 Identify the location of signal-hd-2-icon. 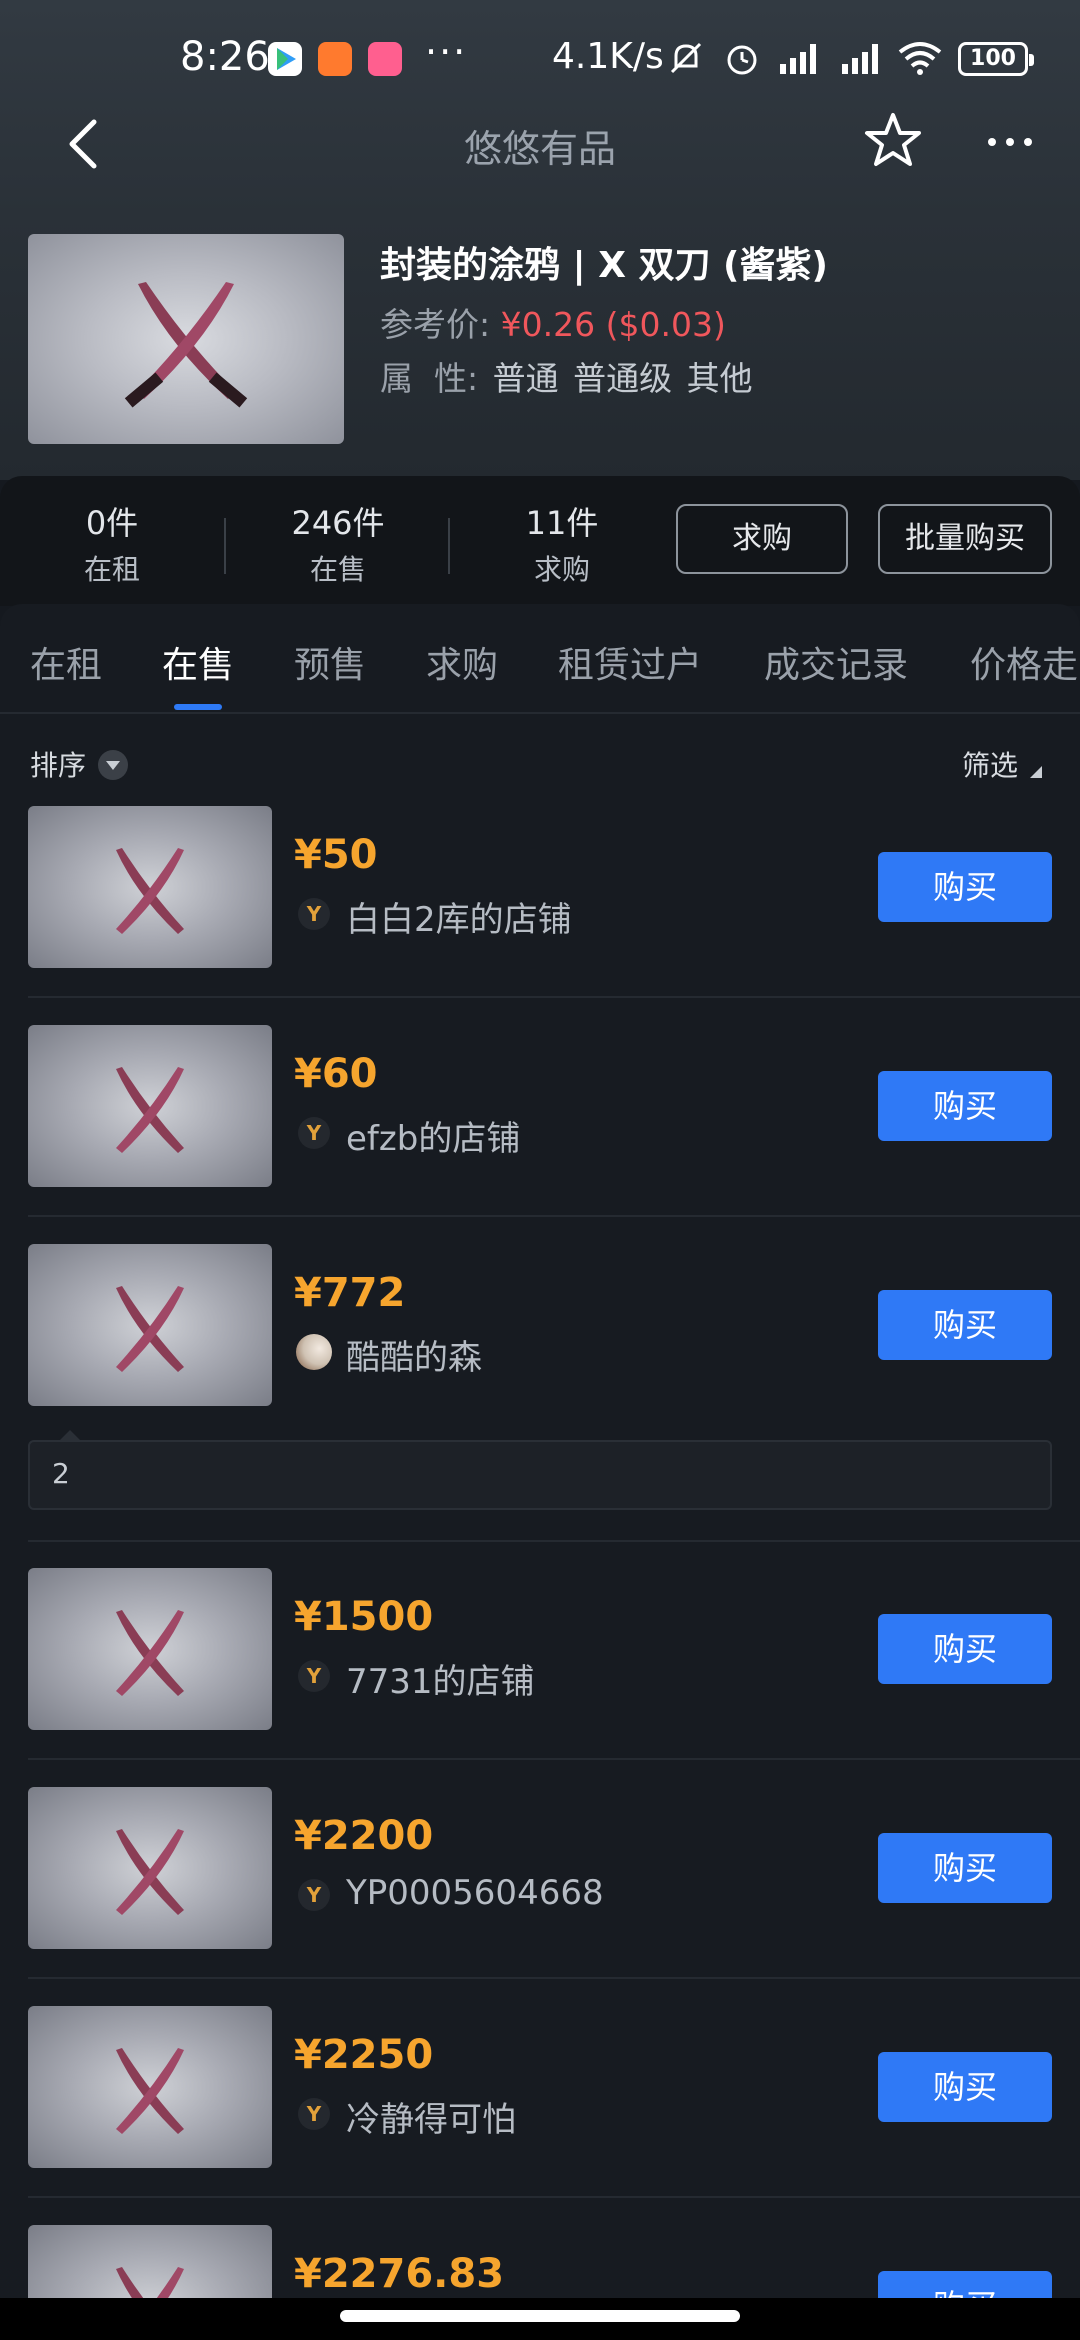
(860, 59).